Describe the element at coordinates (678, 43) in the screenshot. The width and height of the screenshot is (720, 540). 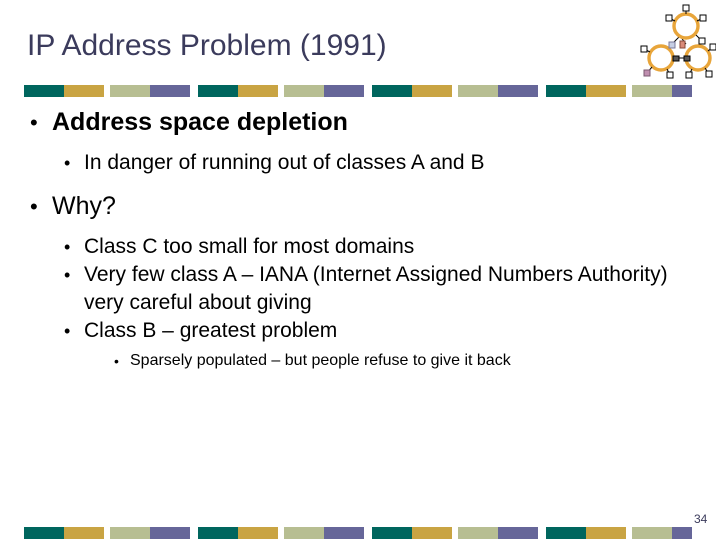
I see `molecule-graphic` at that location.